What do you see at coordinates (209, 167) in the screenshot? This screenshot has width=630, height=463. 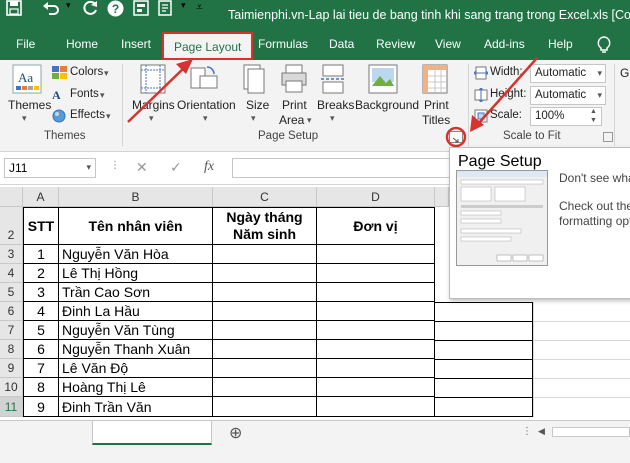 I see `insert-function-icon: fx` at bounding box center [209, 167].